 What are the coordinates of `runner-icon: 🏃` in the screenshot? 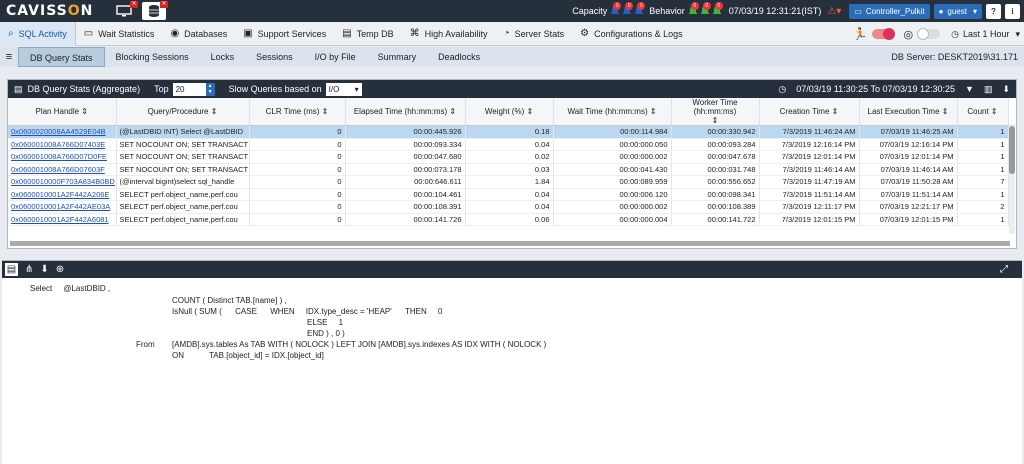 It's located at (860, 34).